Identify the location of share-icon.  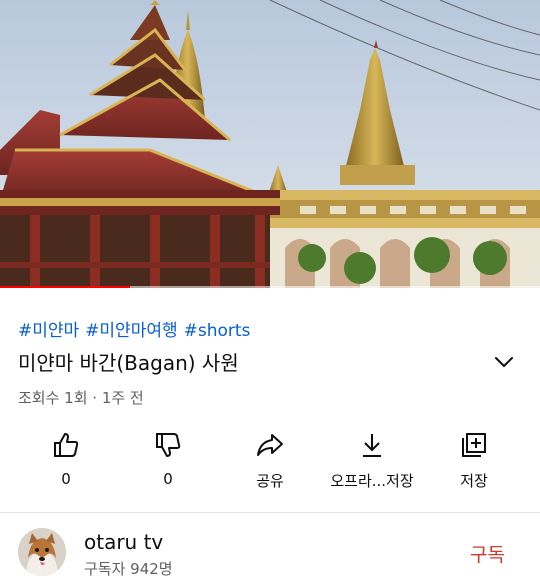
(270, 445).